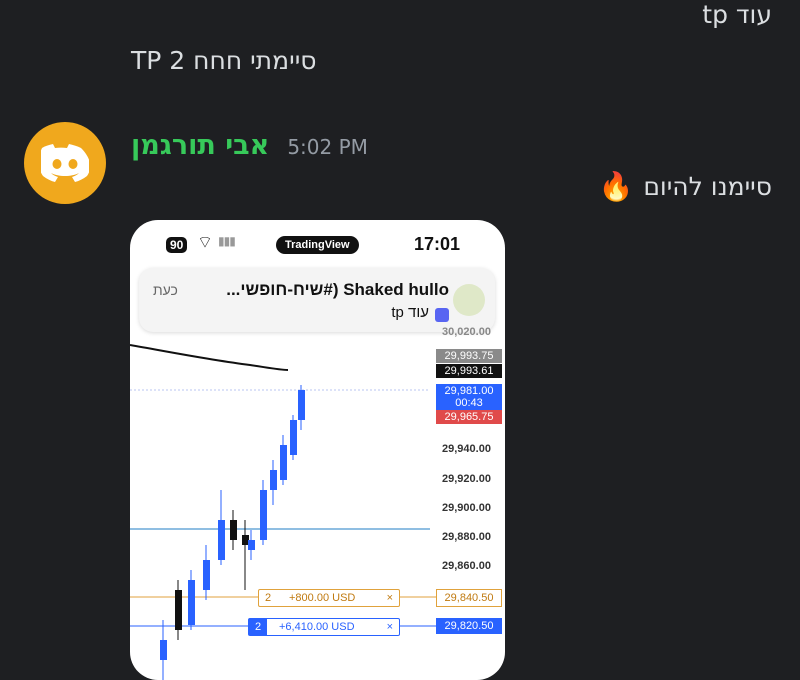 The height and width of the screenshot is (680, 800). I want to click on order-1-close-icon: ×, so click(390, 598).